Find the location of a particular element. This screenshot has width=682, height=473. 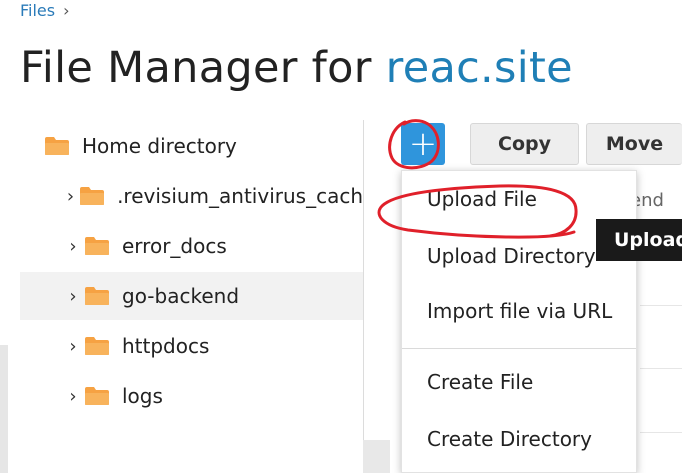

tree-item-logs: › logs is located at coordinates (191, 396).